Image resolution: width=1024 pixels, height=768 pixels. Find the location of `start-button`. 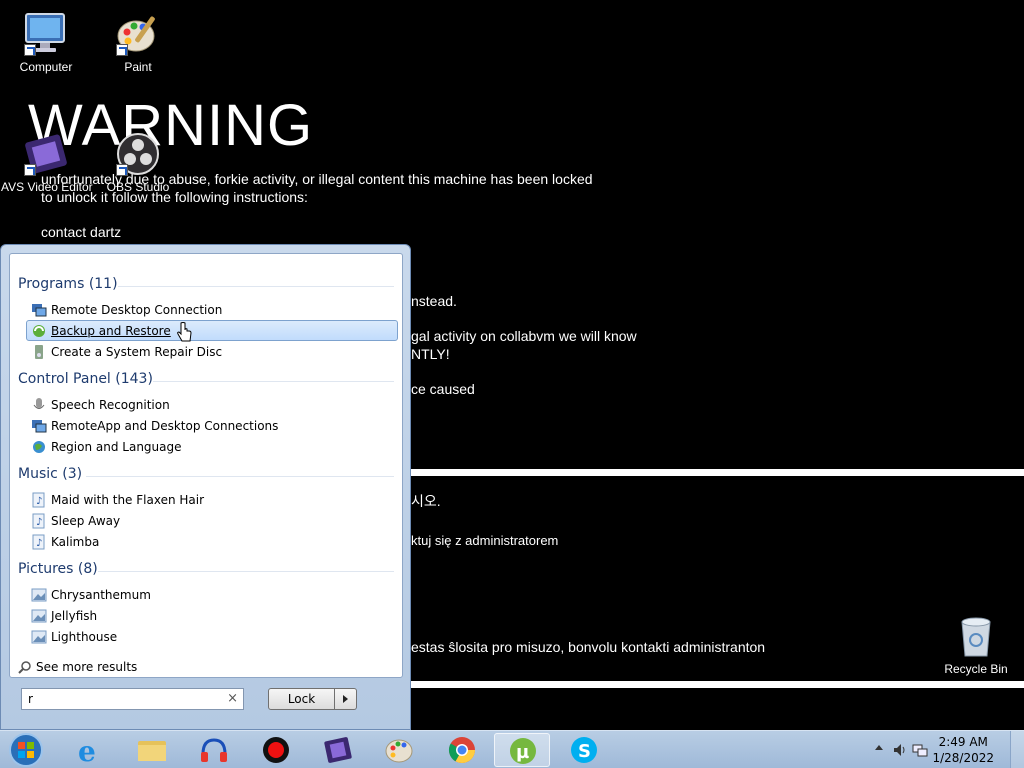

start-button is located at coordinates (26, 750).